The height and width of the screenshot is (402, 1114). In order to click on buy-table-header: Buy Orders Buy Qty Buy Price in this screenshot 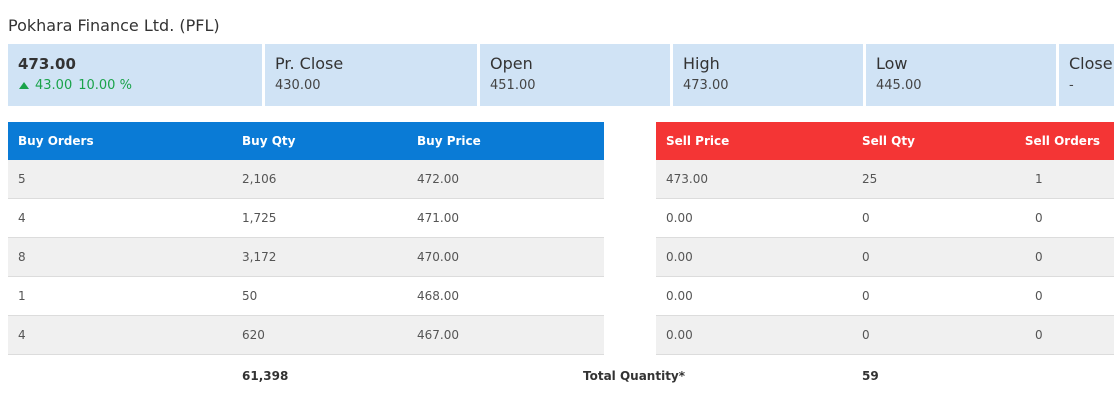, I will do `click(306, 141)`.